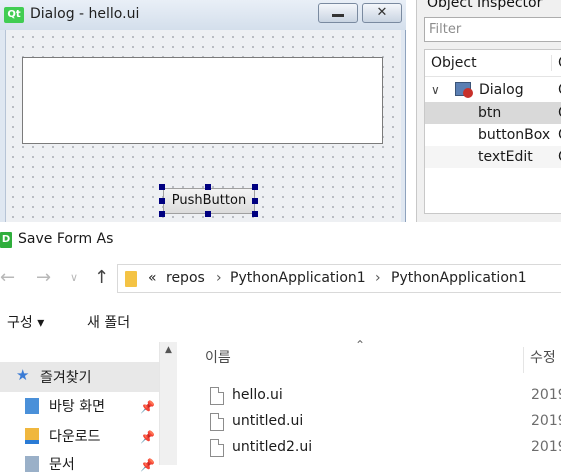  Describe the element at coordinates (85, 14) in the screenshot. I see `dialog-title: Dialog - hello.ui` at that location.